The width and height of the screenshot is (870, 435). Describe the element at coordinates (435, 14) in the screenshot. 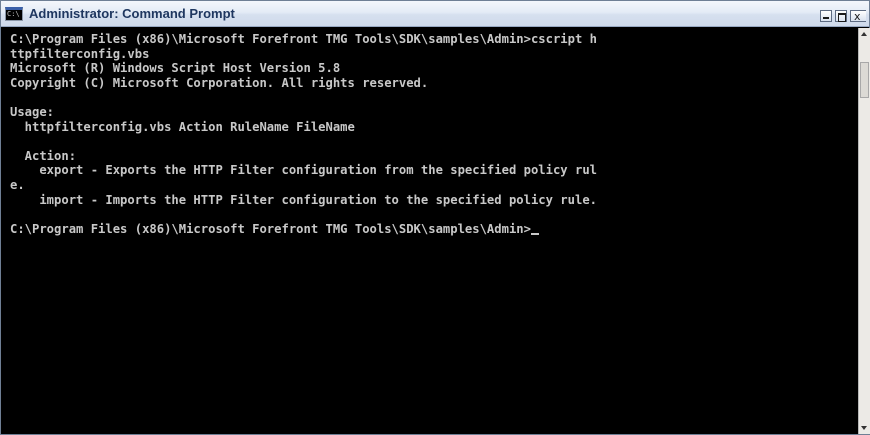

I see `title-bar: C:\ Administrator: Command Prompt x` at that location.